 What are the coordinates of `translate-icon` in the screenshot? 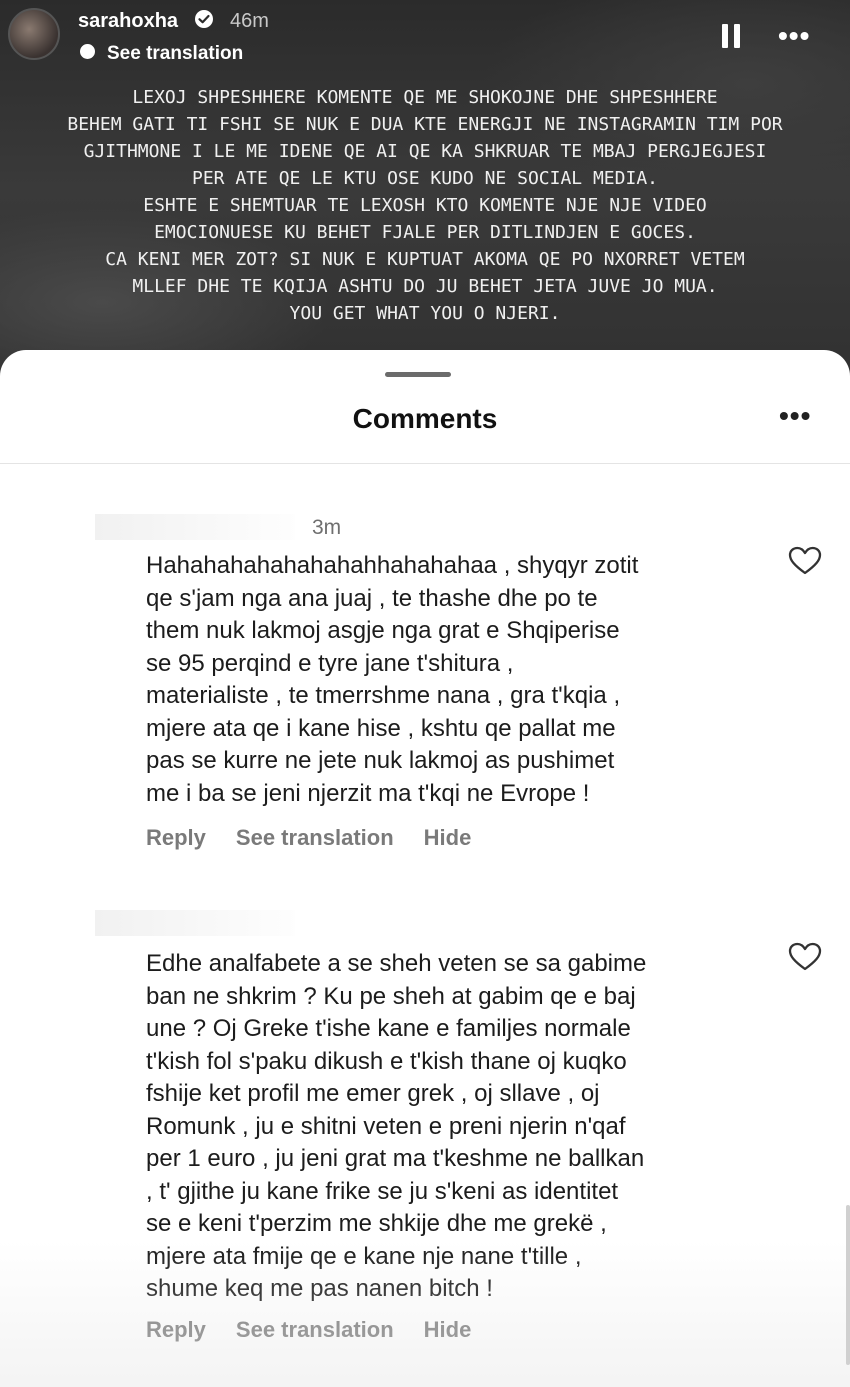 It's located at (87, 52).